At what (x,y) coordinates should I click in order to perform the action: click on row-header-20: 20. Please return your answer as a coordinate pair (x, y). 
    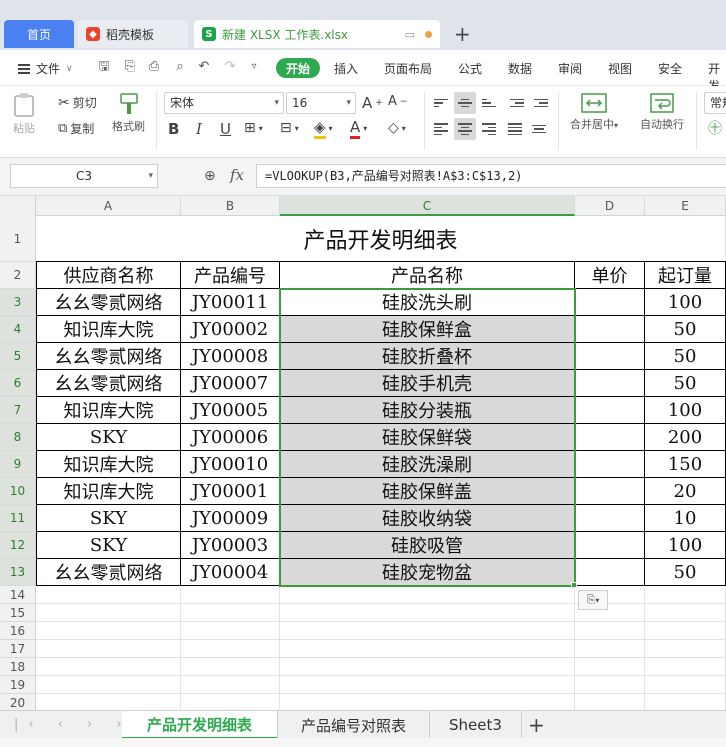
    Looking at the image, I should click on (18, 702).